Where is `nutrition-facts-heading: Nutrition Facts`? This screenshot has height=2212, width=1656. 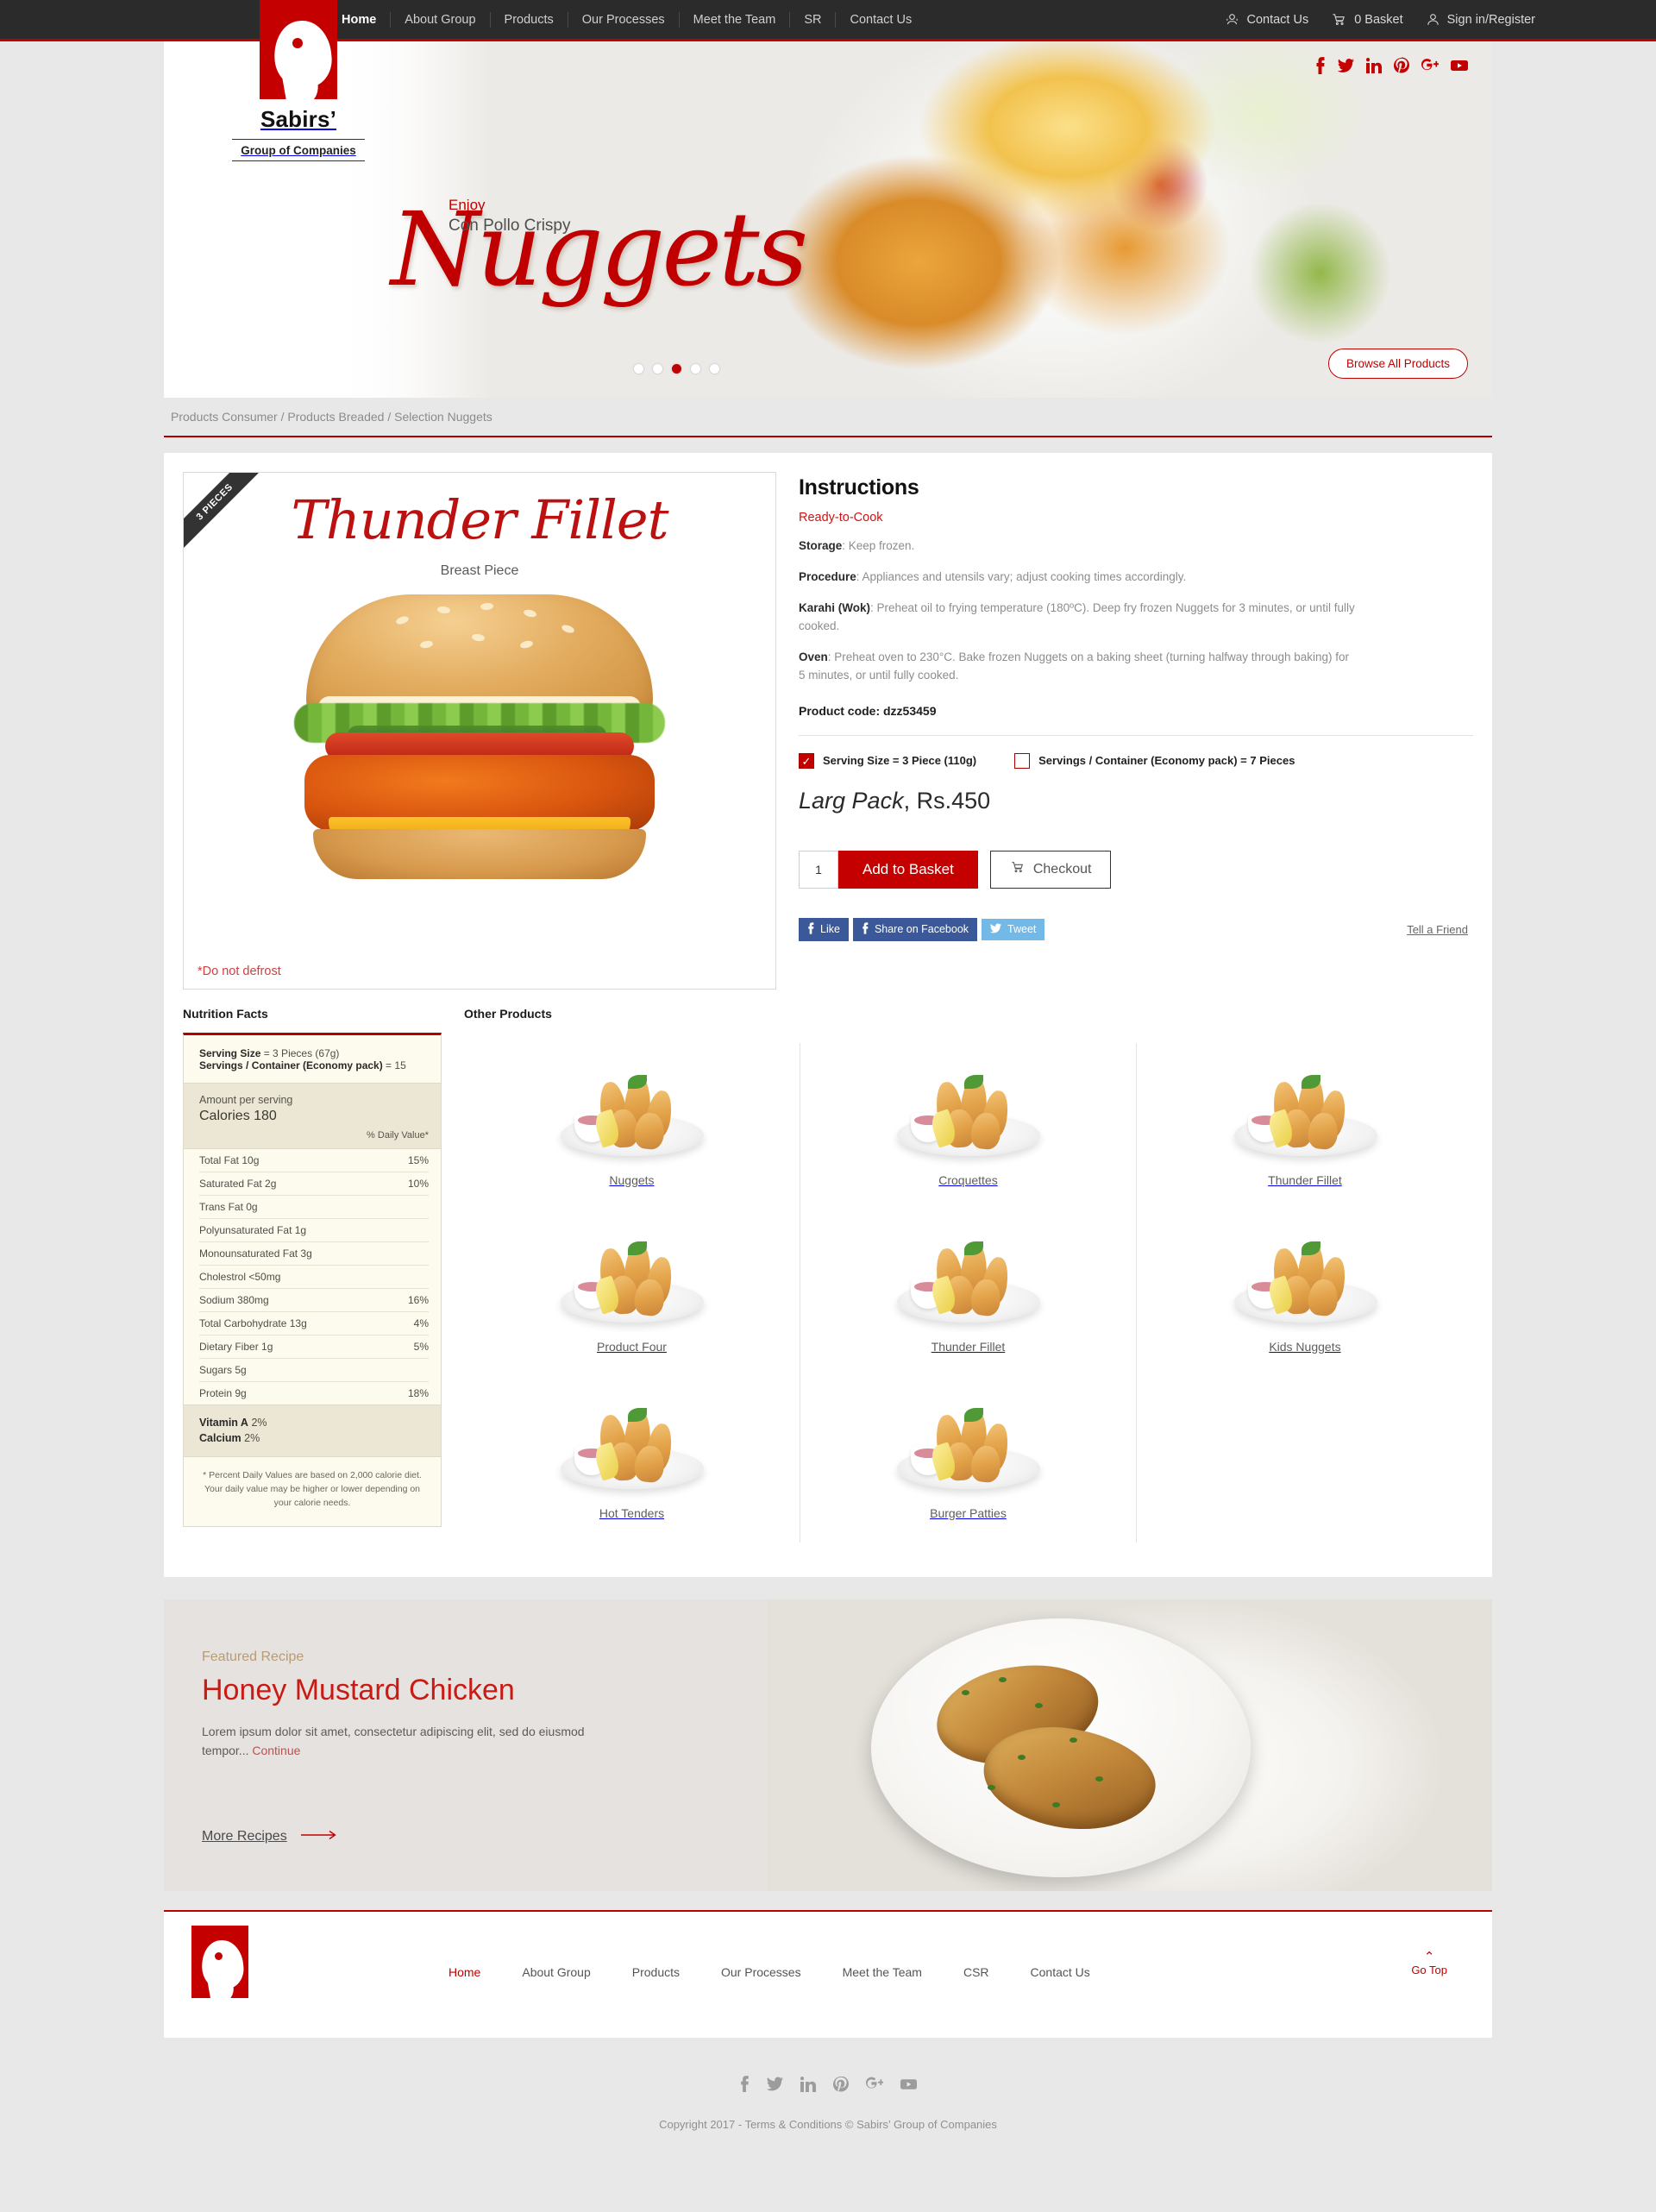 nutrition-facts-heading: Nutrition Facts is located at coordinates (226, 1014).